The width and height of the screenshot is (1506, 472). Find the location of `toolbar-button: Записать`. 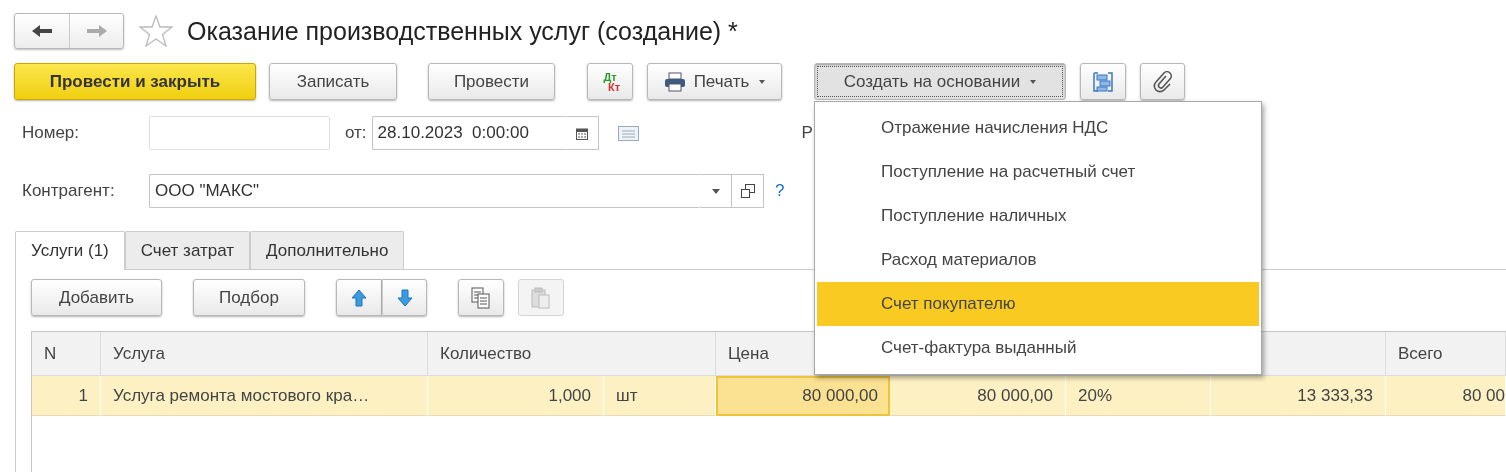

toolbar-button: Записать is located at coordinates (333, 81).